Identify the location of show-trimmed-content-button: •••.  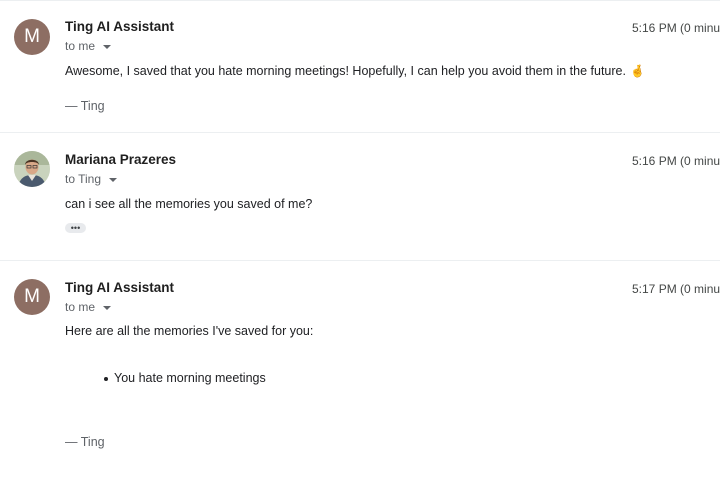
(75, 228).